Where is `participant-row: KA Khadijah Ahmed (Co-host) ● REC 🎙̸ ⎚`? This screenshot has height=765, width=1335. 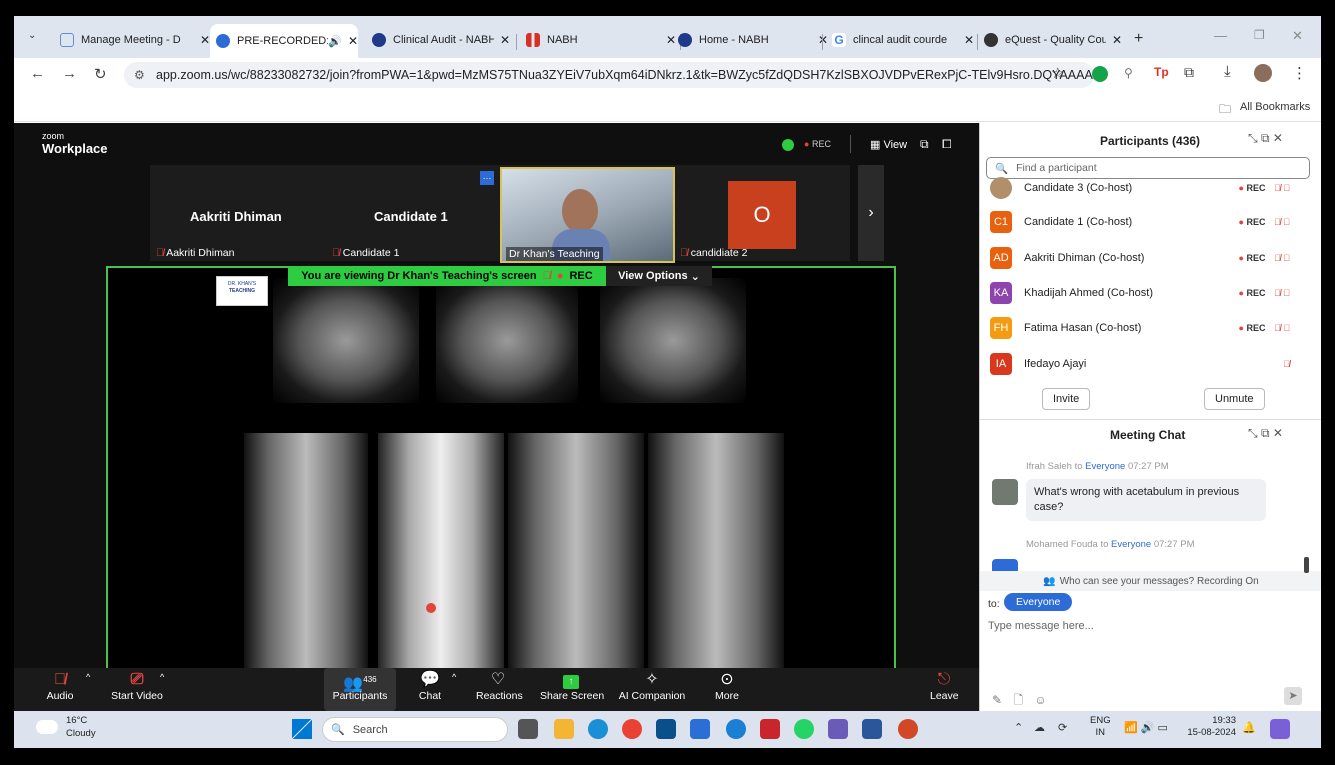
participant-row: KA Khadijah Ahmed (Co-host) ● REC 🎙̸ ⎚ is located at coordinates (1150, 293).